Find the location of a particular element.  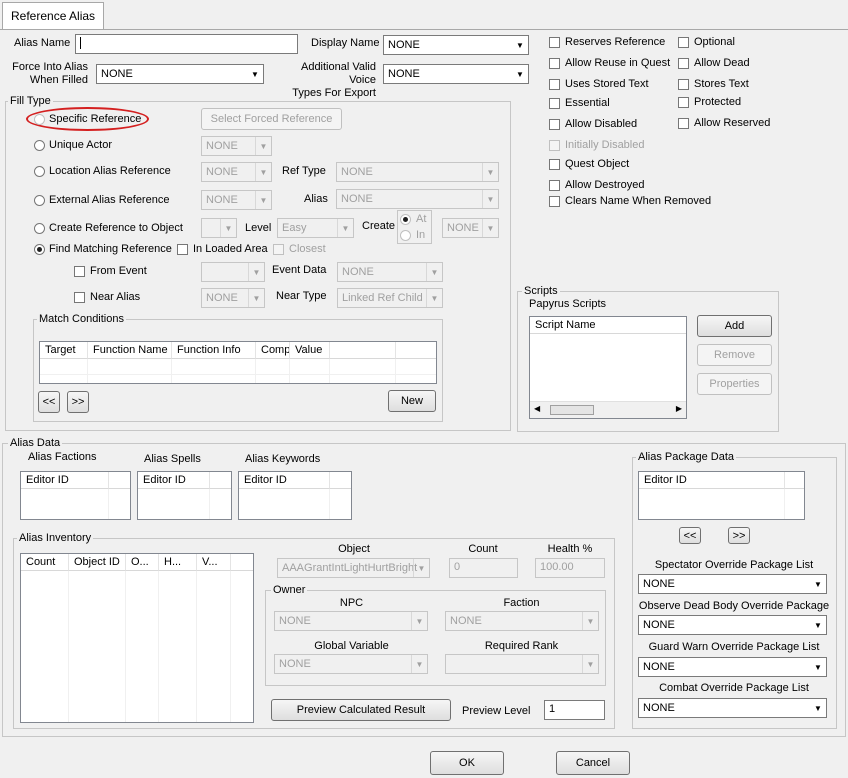

ref-type-select: NONE ▼ is located at coordinates (417, 172).